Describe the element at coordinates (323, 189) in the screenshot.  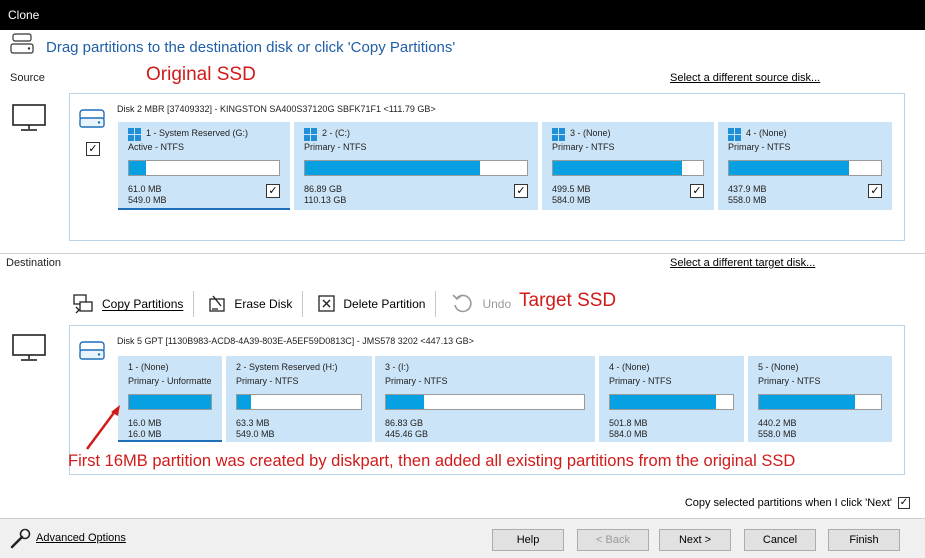
I see `partition-used-size: 86.89 GB` at that location.